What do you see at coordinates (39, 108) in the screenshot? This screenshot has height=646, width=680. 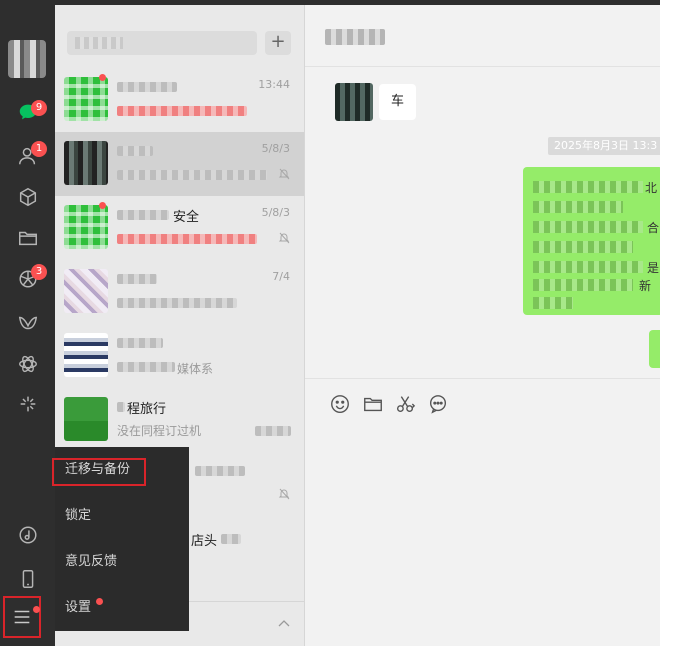 I see `chat-unread-badge: 9` at bounding box center [39, 108].